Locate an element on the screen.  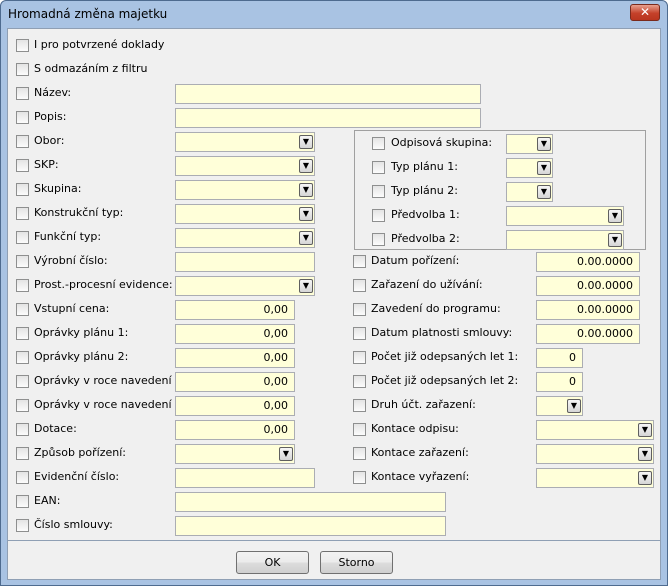
acct-kind-combo: ▼ is located at coordinates (559, 406).